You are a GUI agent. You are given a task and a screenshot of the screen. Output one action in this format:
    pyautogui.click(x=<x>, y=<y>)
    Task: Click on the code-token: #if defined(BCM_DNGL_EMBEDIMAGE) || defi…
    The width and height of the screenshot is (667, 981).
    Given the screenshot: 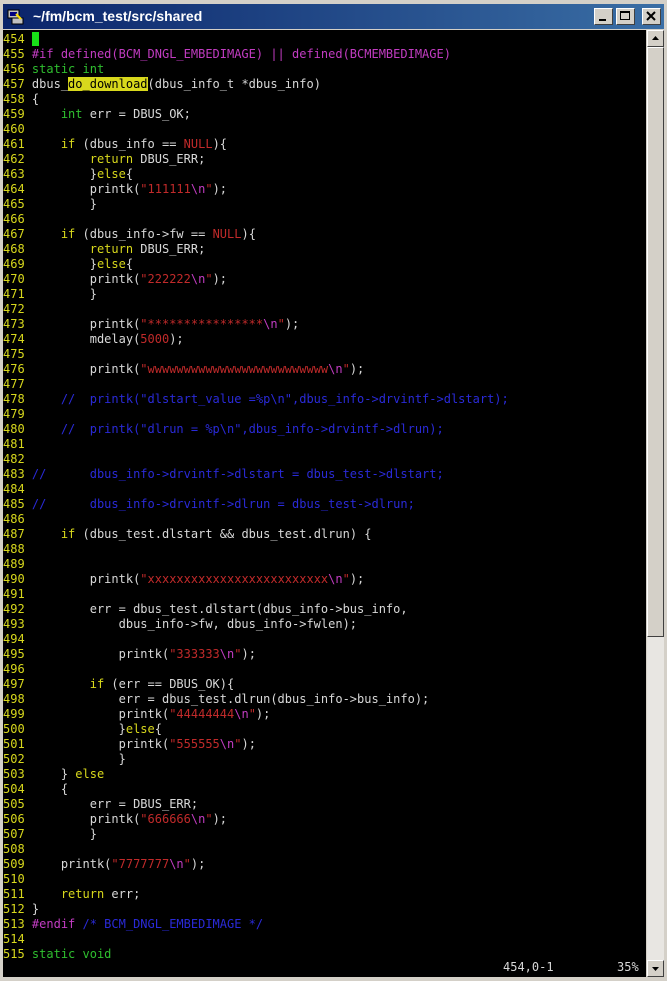 What is the action you would take?
    pyautogui.click(x=241, y=54)
    